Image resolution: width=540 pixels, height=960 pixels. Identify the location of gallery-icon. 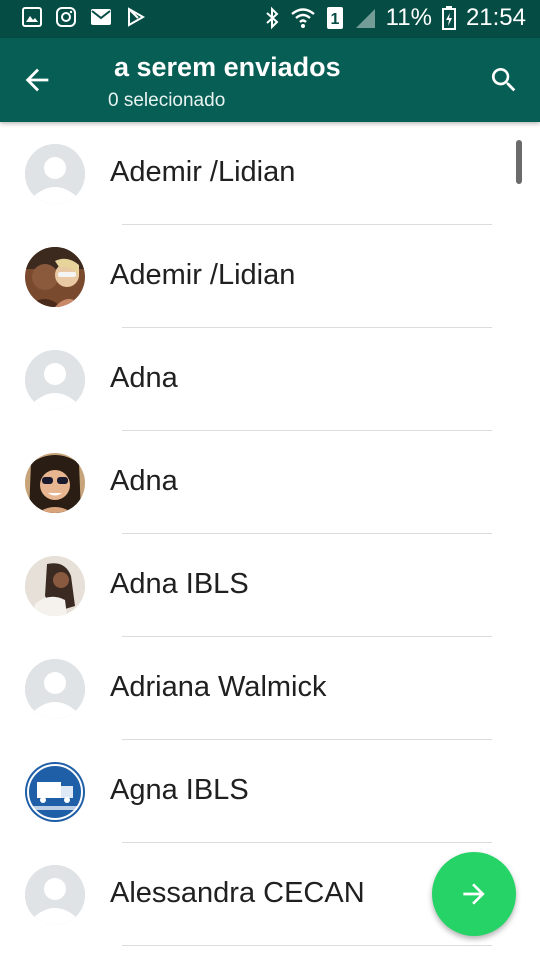
(32, 17).